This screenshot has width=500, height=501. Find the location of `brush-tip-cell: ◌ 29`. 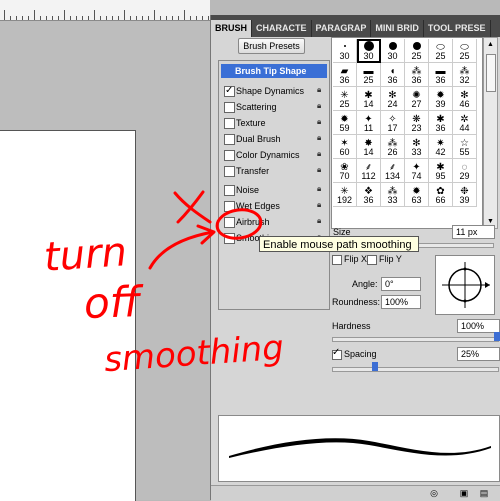

brush-tip-cell: ◌ 29 is located at coordinates (465, 171).